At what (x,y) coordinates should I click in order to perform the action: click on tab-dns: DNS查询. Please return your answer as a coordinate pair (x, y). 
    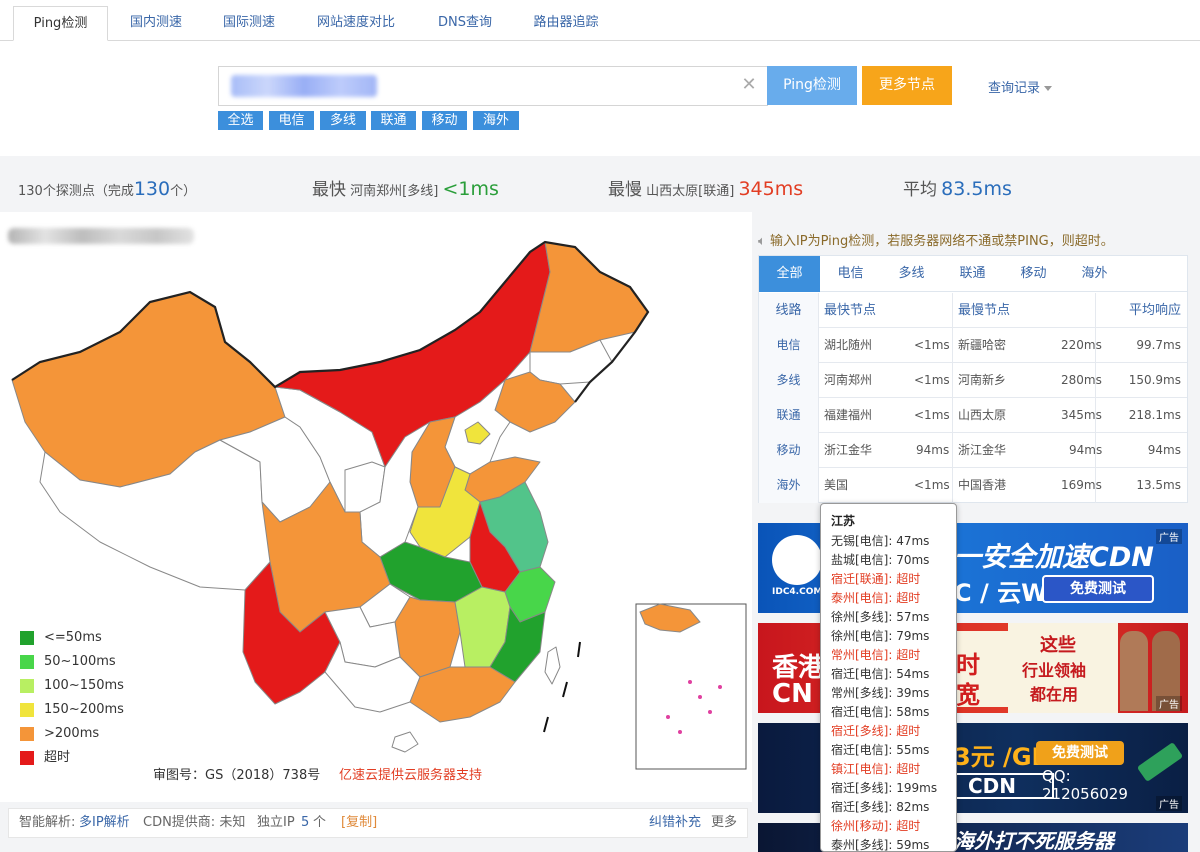
    Looking at the image, I should click on (465, 23).